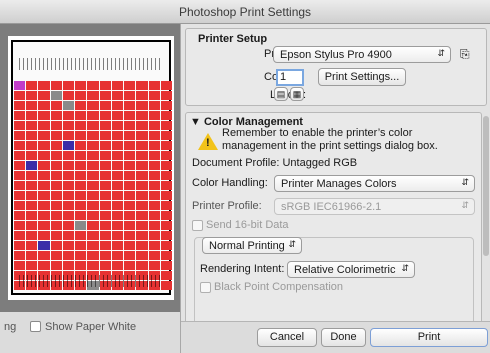  Describe the element at coordinates (351, 269) in the screenshot. I see `rendering-intent-select: Relative Colorimetric ⇵` at that location.